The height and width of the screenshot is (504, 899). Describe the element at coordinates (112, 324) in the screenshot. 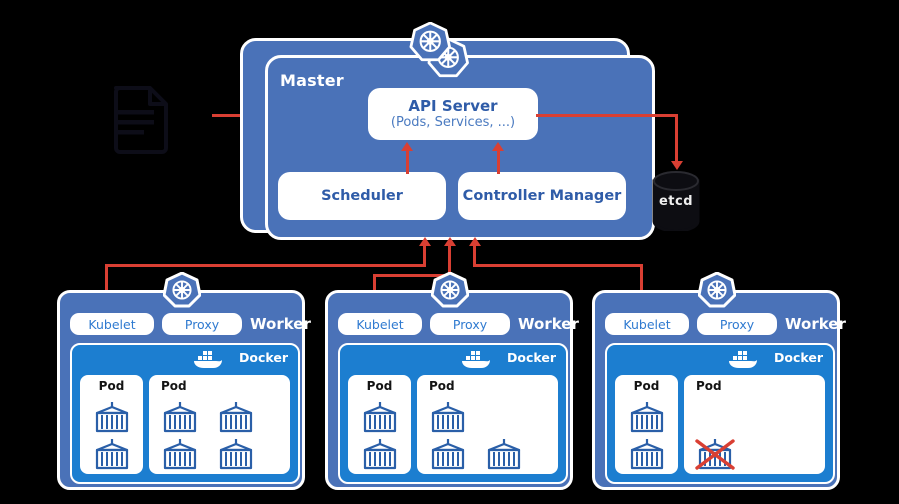

I see `worker-1-kubelet-button: Kubelet` at that location.